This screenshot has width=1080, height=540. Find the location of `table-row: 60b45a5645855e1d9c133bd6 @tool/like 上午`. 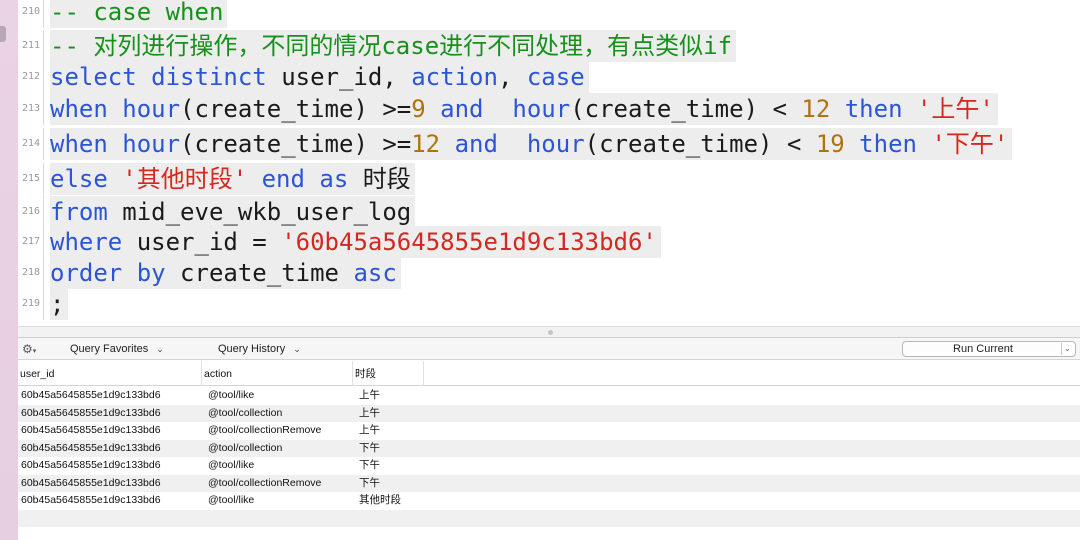

table-row: 60b45a5645855e1d9c133bd6 @tool/like 上午 is located at coordinates (549, 396).